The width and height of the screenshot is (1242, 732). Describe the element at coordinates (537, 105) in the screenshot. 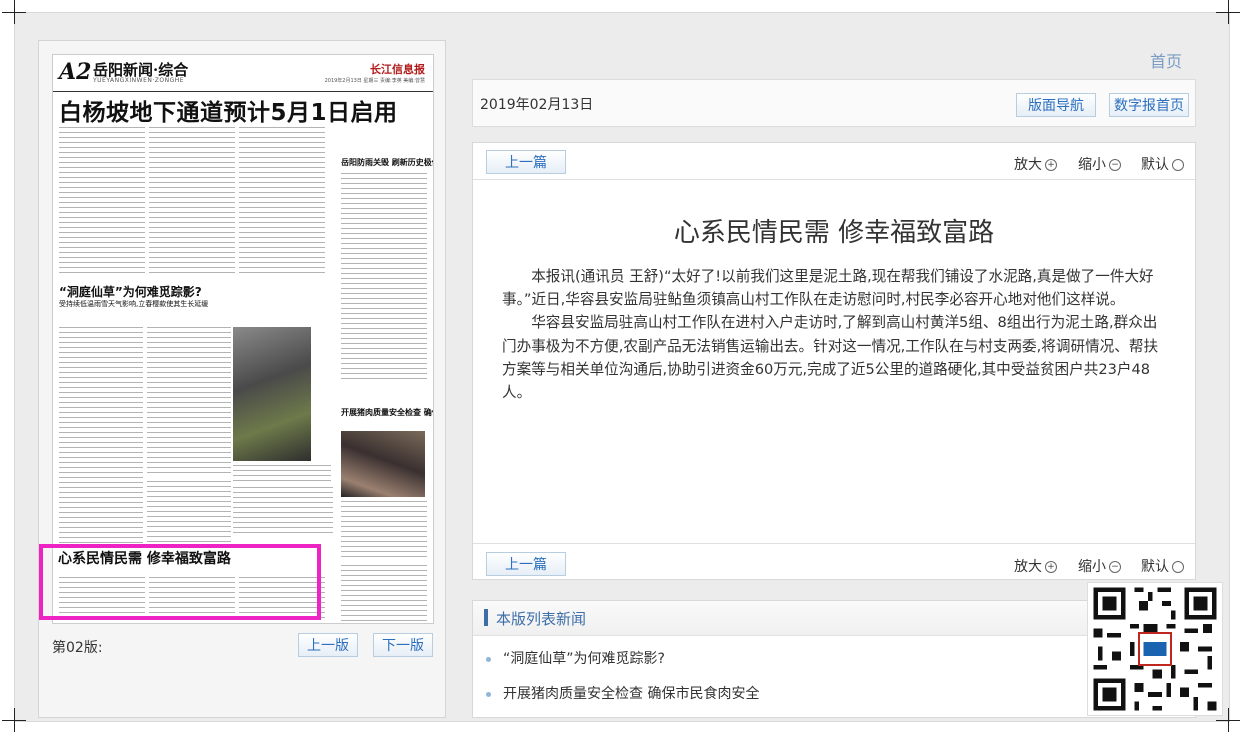

I see `issue-date: 2019年02月13日` at that location.